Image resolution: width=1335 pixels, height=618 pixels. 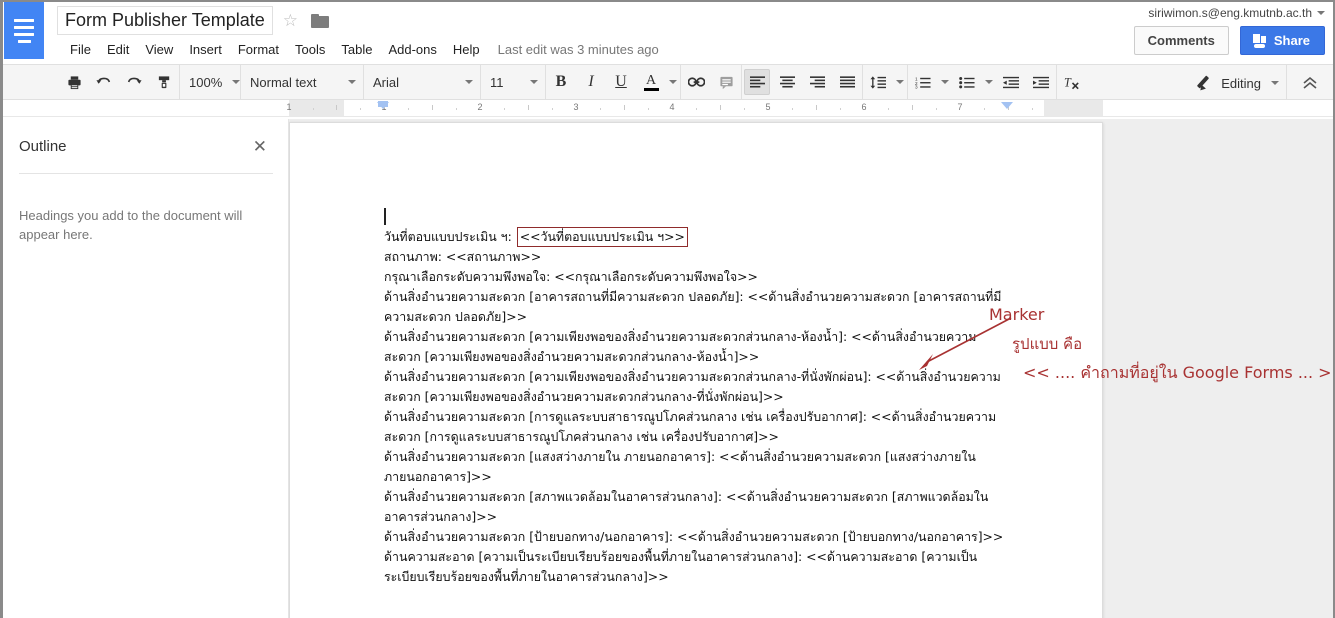 What do you see at coordinates (290, 20) in the screenshot?
I see `star-icon: ☆` at bounding box center [290, 20].